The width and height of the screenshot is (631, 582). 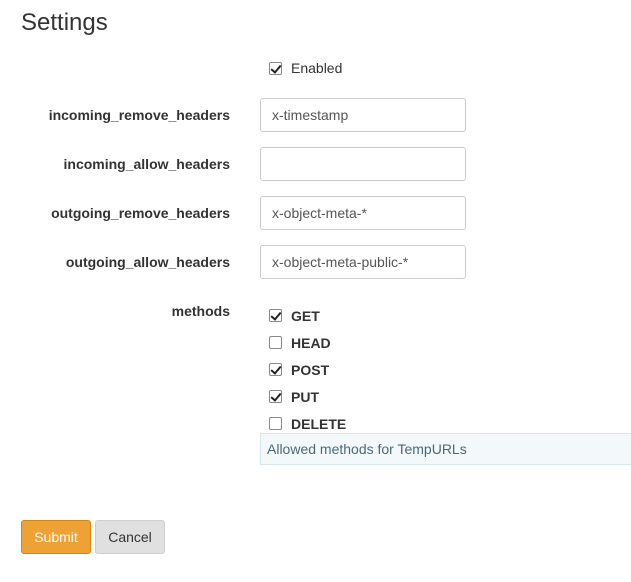 I want to click on method-item-put: PUT, so click(x=307, y=396).